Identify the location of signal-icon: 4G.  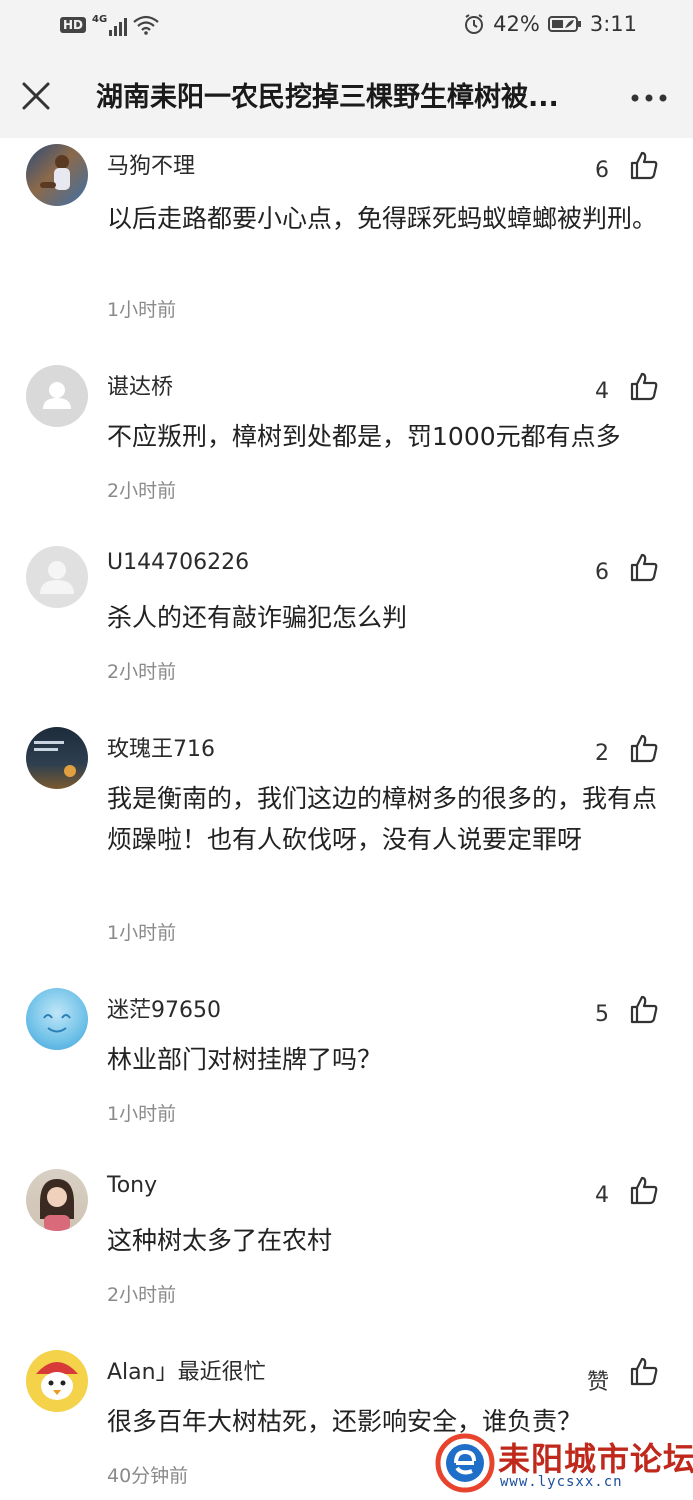
(110, 25).